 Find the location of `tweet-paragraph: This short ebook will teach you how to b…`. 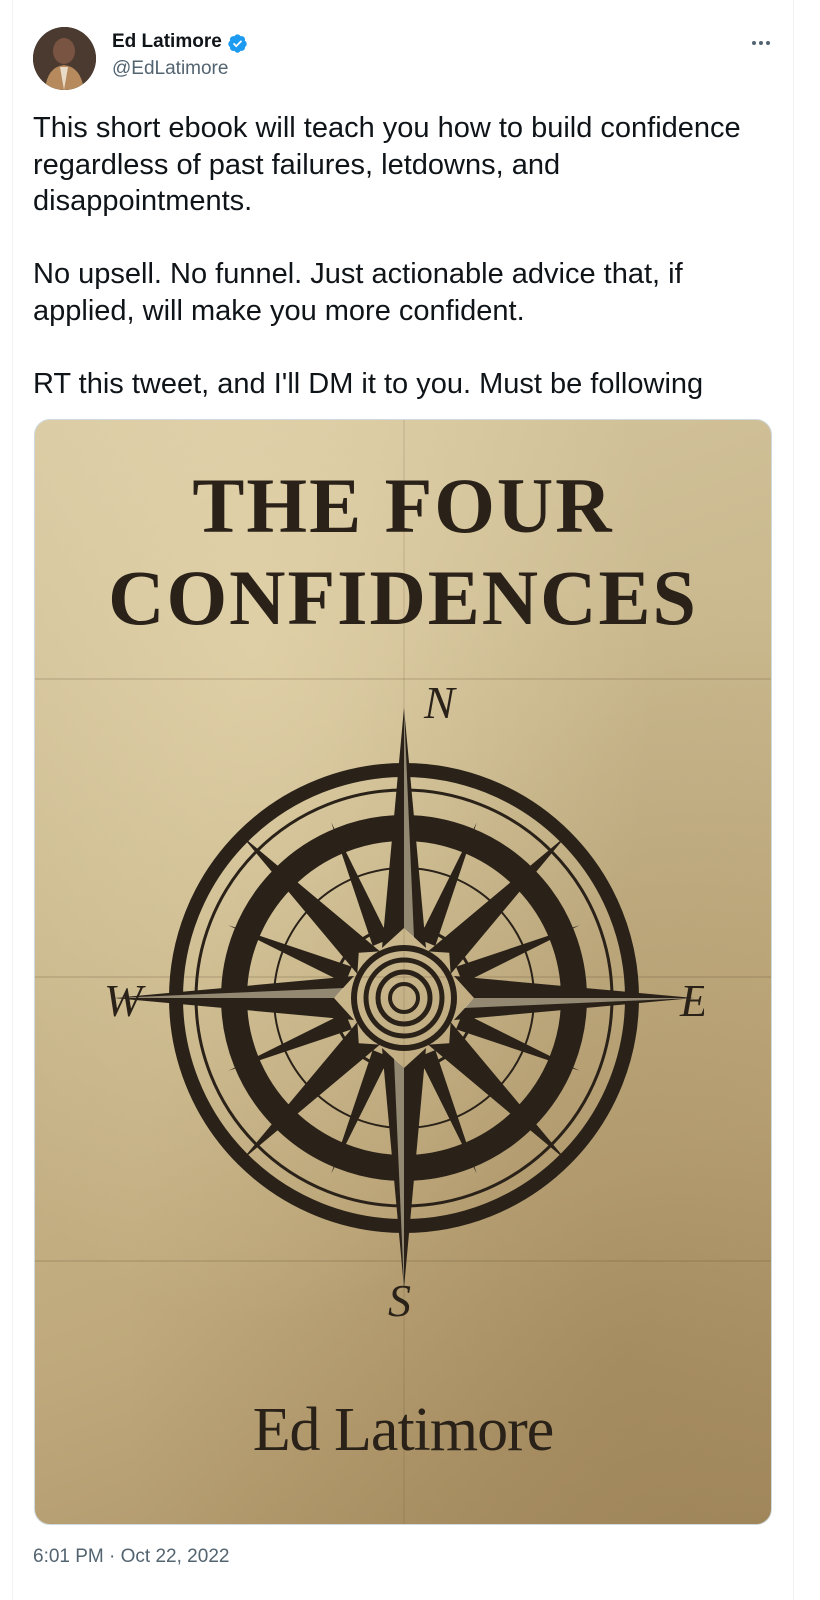

tweet-paragraph: This short ebook will teach you how to b… is located at coordinates (387, 164).